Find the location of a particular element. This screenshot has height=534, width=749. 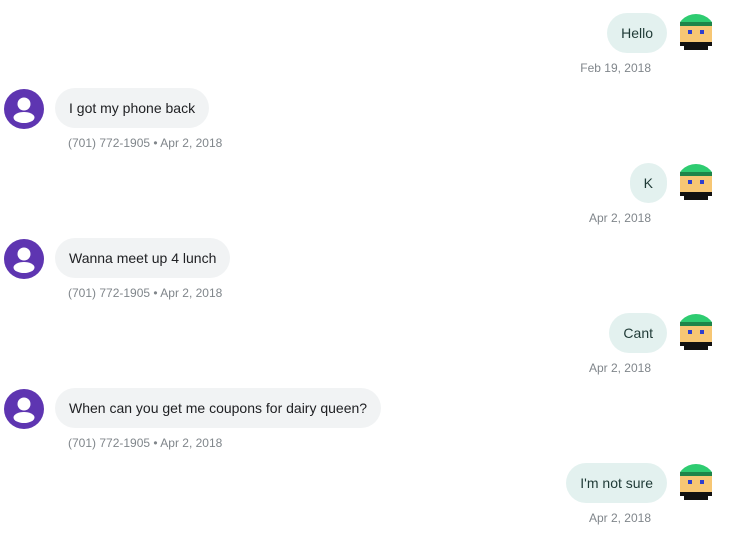

message-bubble: Wanna meet up 4 lunch is located at coordinates (143, 258).